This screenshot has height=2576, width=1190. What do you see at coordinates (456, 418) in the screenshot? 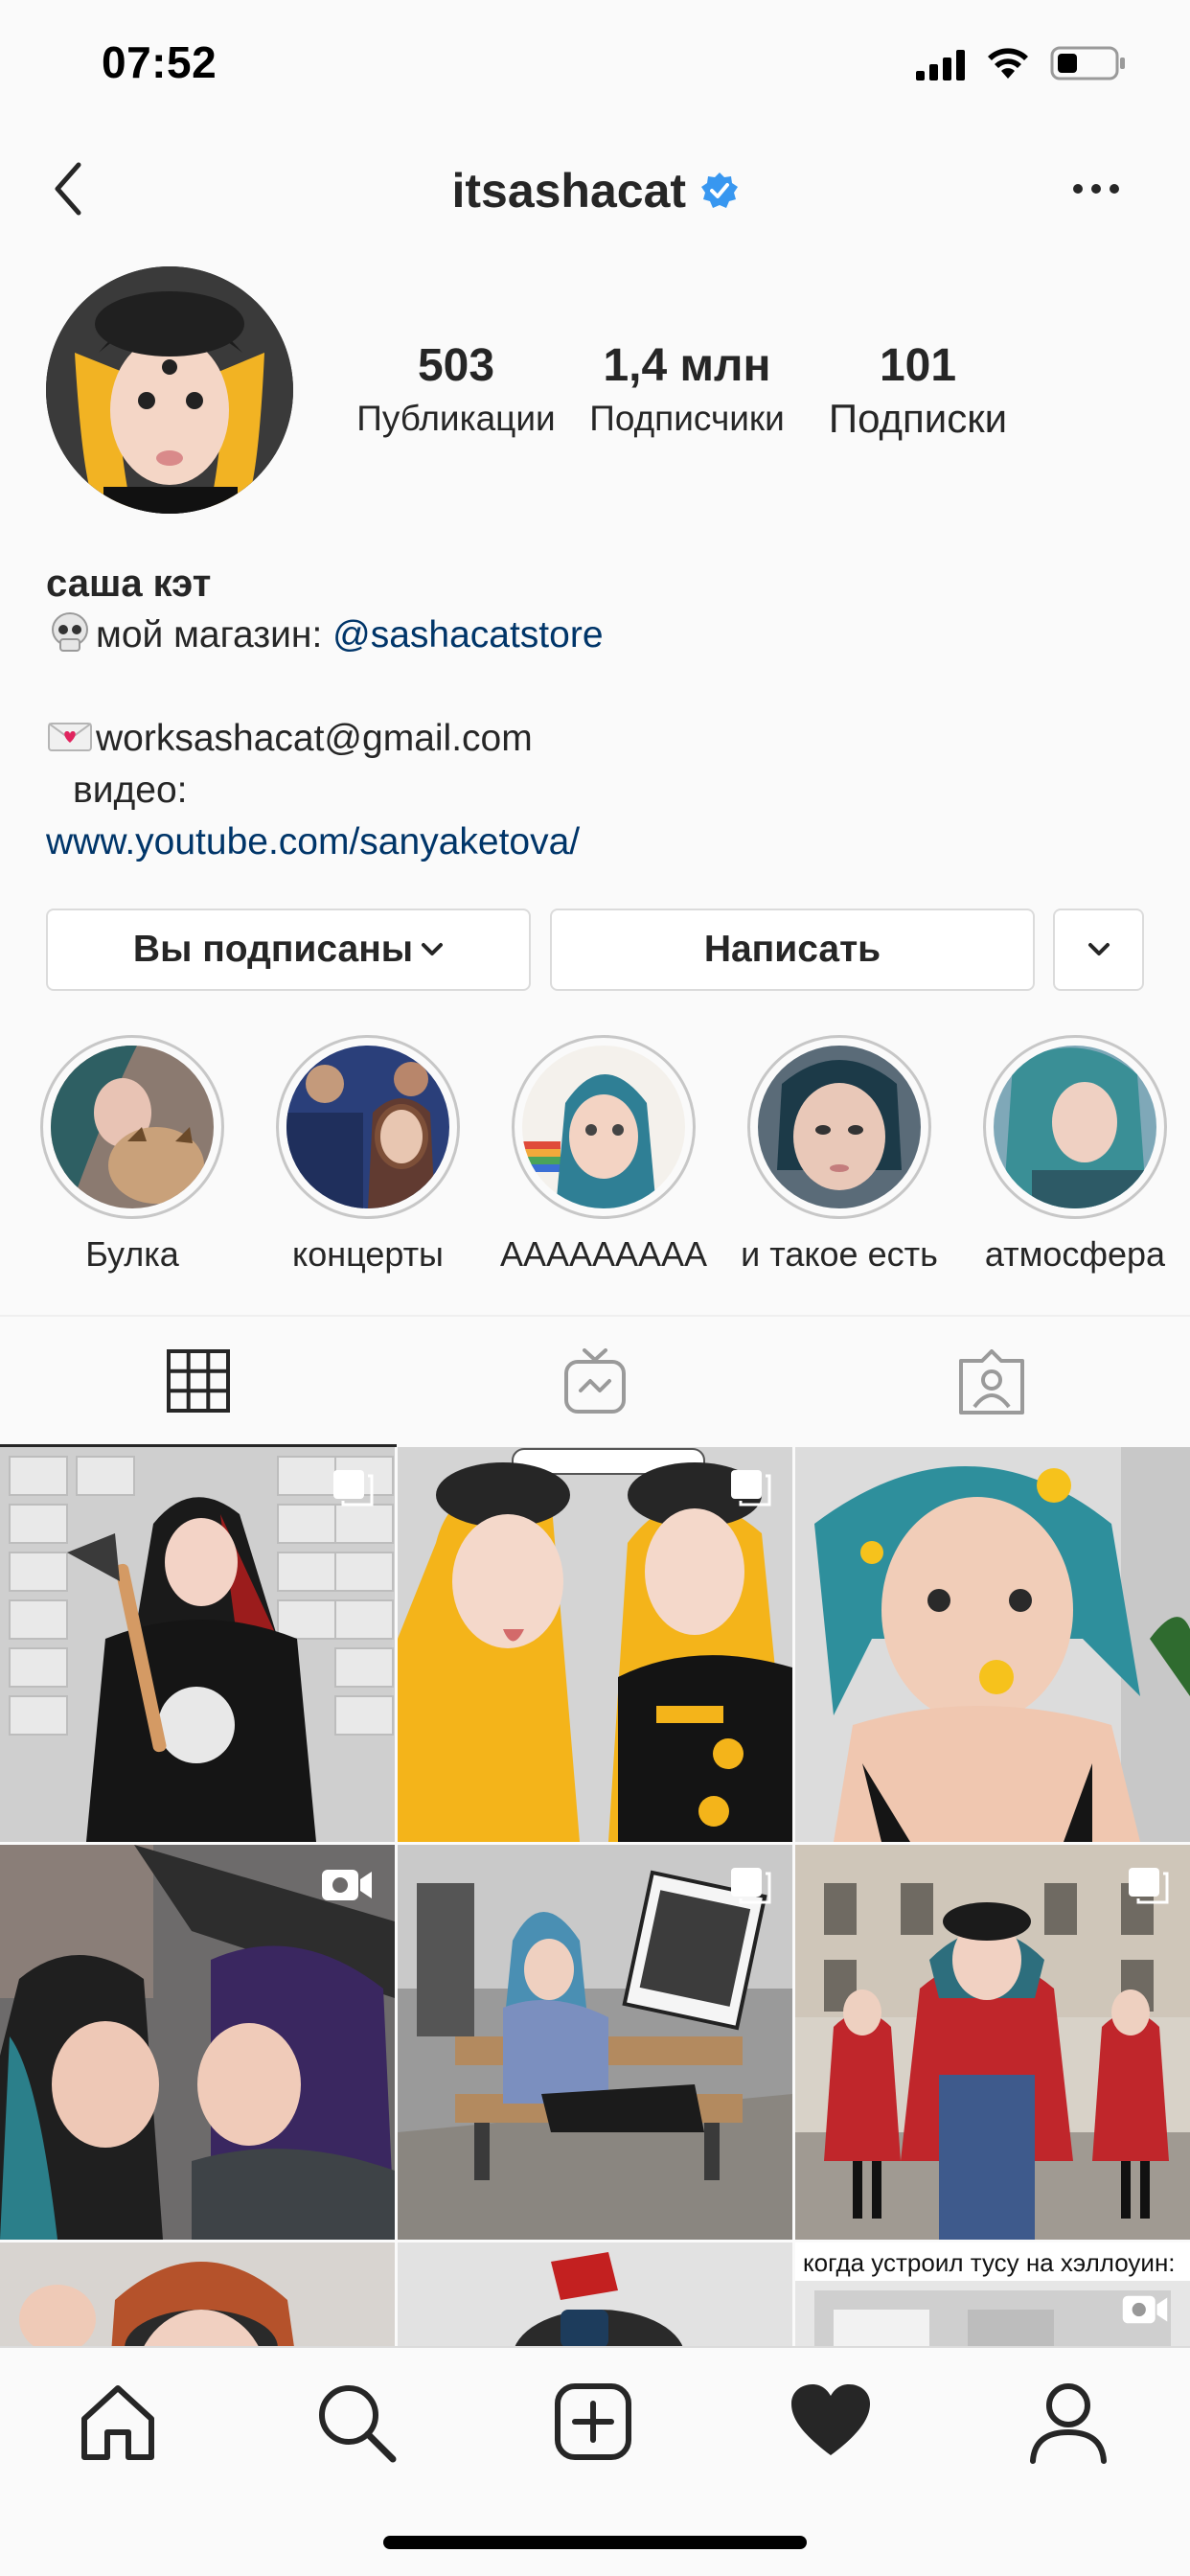
I see `posts-count-label: Публикации` at bounding box center [456, 418].